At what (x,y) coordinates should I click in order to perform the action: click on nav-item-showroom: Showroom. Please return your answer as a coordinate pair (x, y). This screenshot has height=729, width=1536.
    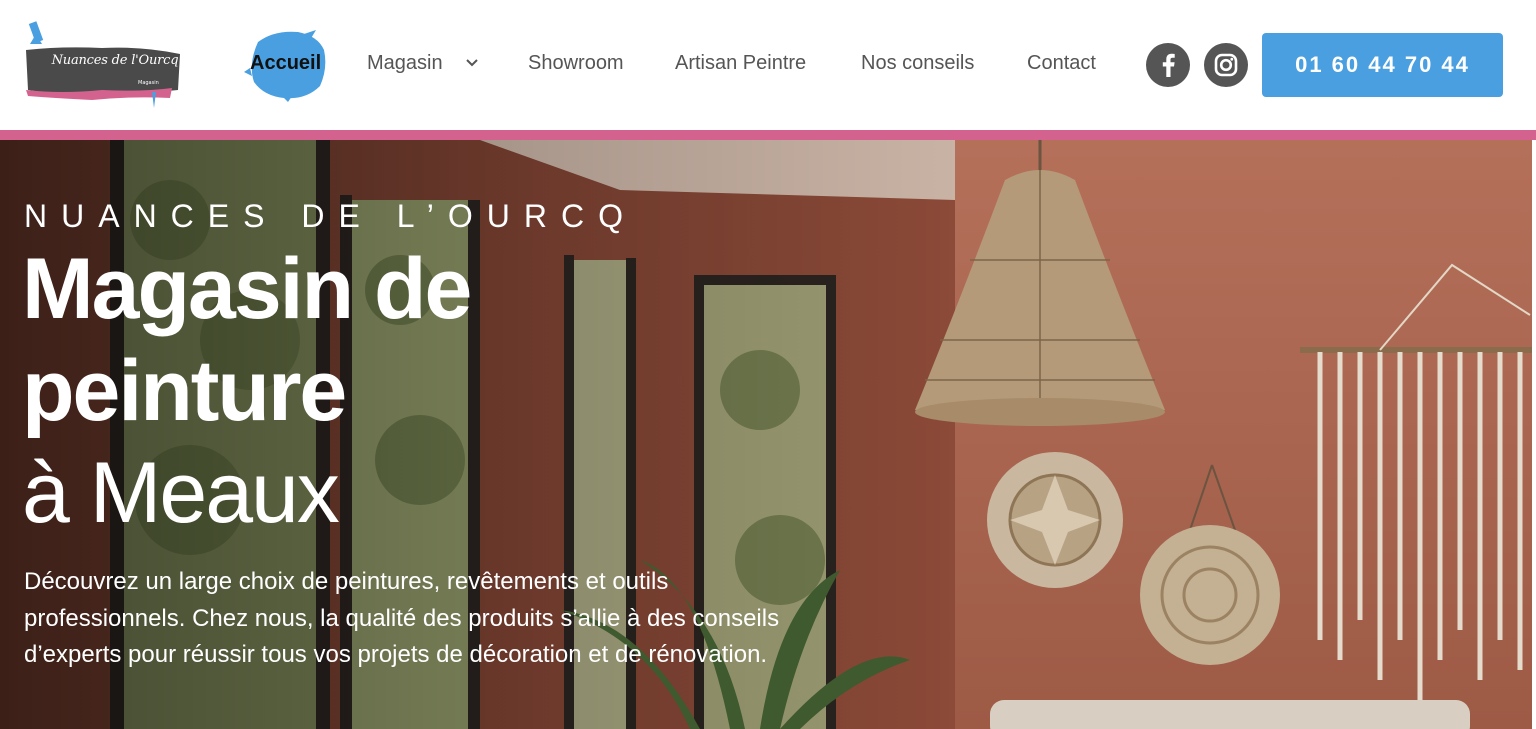
    Looking at the image, I should click on (576, 63).